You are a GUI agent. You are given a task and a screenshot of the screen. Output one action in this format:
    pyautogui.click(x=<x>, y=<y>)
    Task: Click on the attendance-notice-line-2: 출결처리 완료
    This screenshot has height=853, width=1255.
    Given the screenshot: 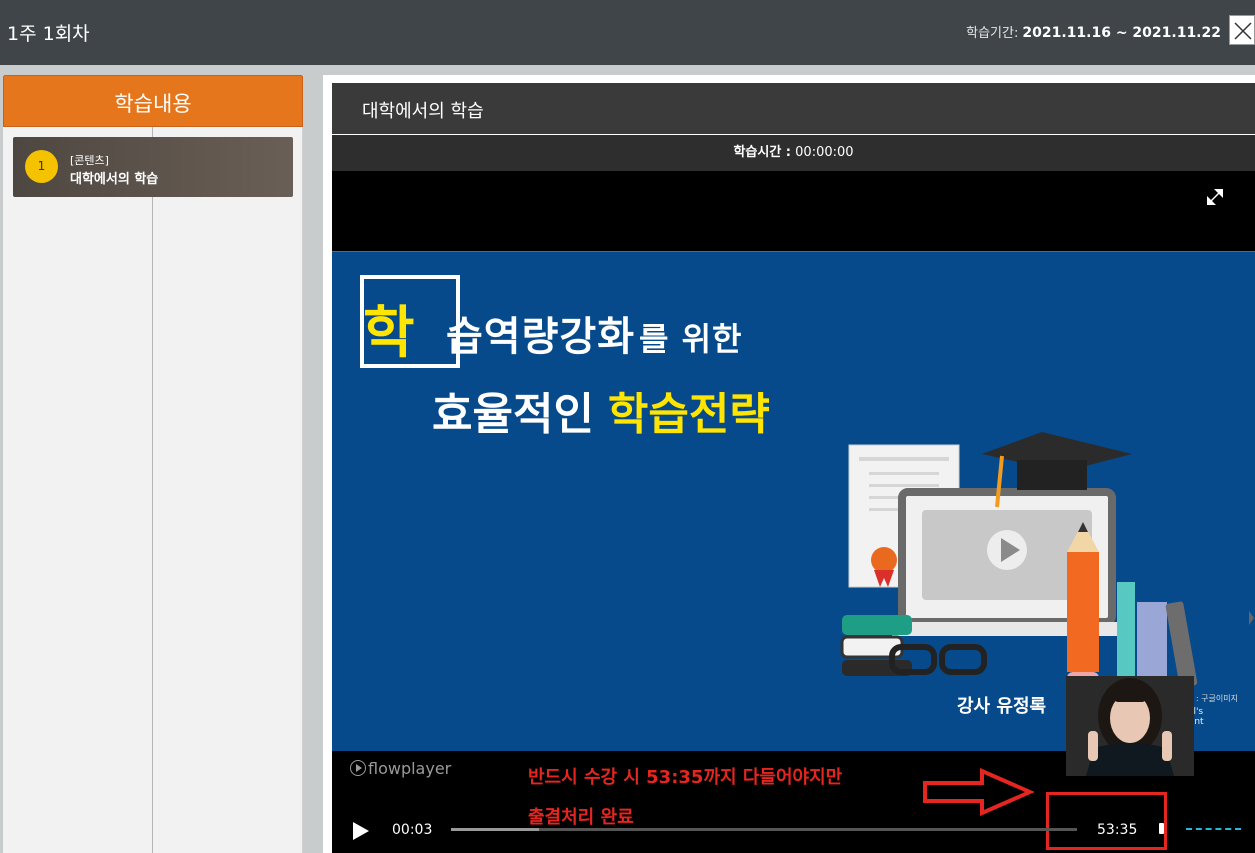 What is the action you would take?
    pyautogui.click(x=581, y=817)
    